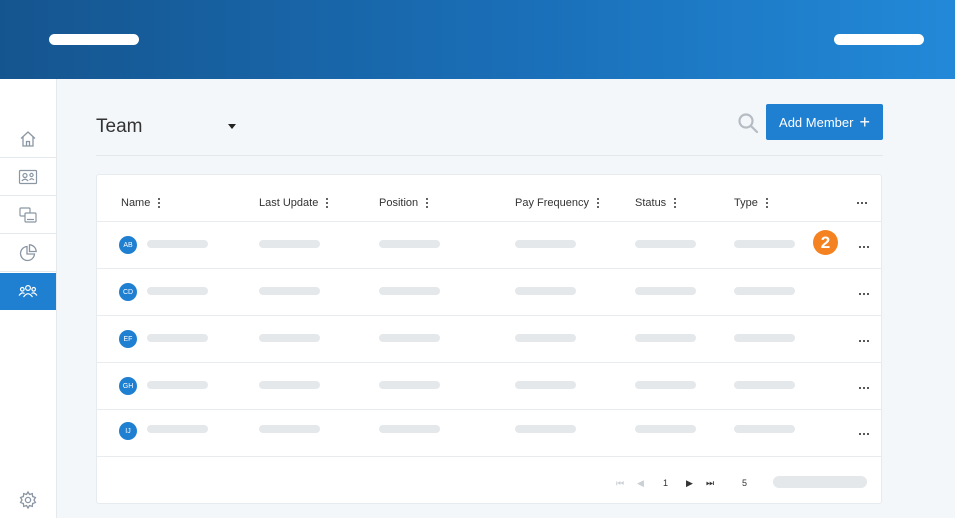 Image resolution: width=955 pixels, height=518 pixels. I want to click on sidebar-item-team, so click(28, 291).